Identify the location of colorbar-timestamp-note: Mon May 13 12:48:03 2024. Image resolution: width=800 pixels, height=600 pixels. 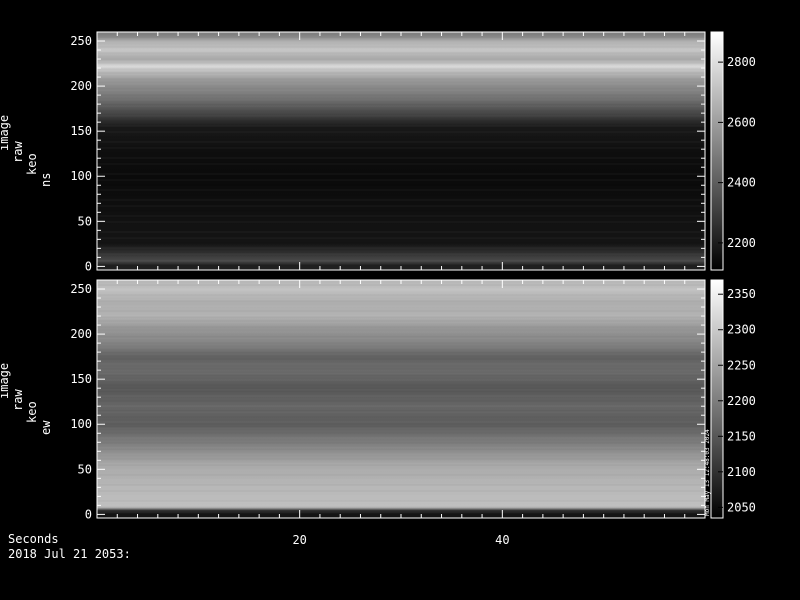
(707, 472).